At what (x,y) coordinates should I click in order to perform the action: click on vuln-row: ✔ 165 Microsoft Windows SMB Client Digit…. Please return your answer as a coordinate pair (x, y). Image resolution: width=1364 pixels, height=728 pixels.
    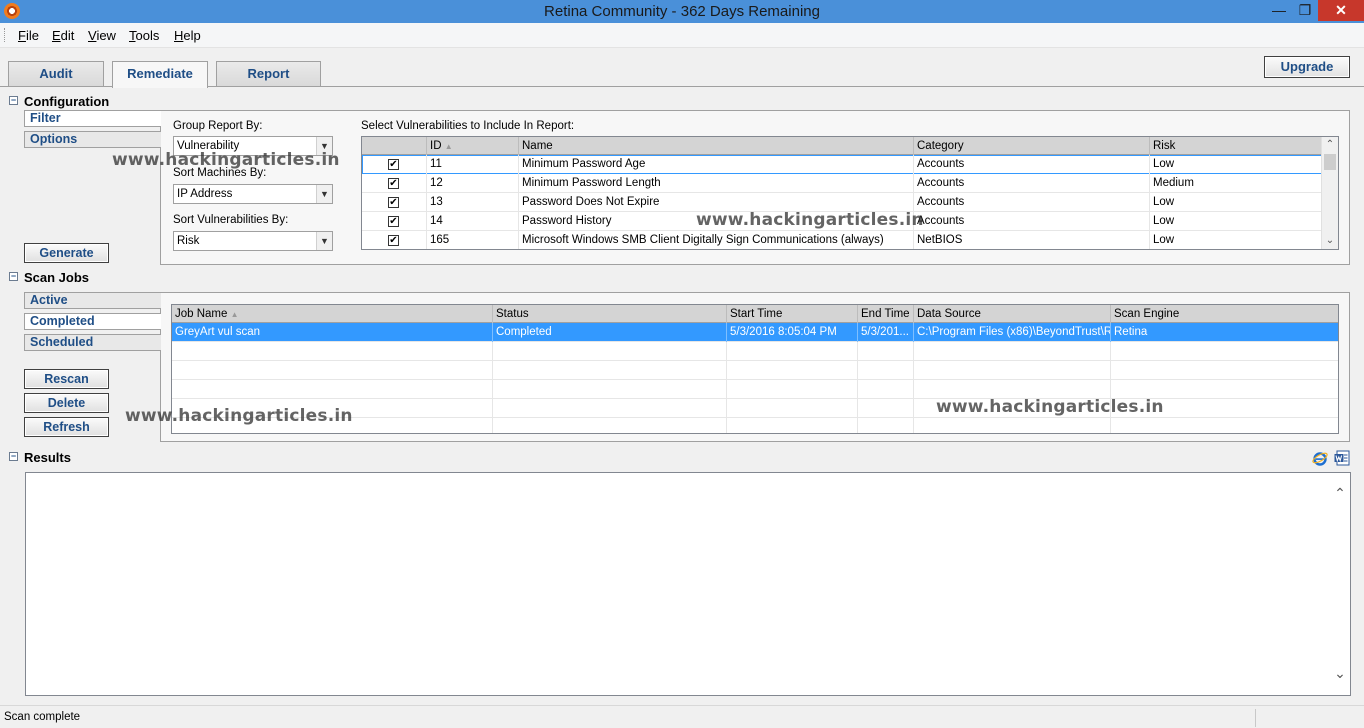
    Looking at the image, I should click on (842, 240).